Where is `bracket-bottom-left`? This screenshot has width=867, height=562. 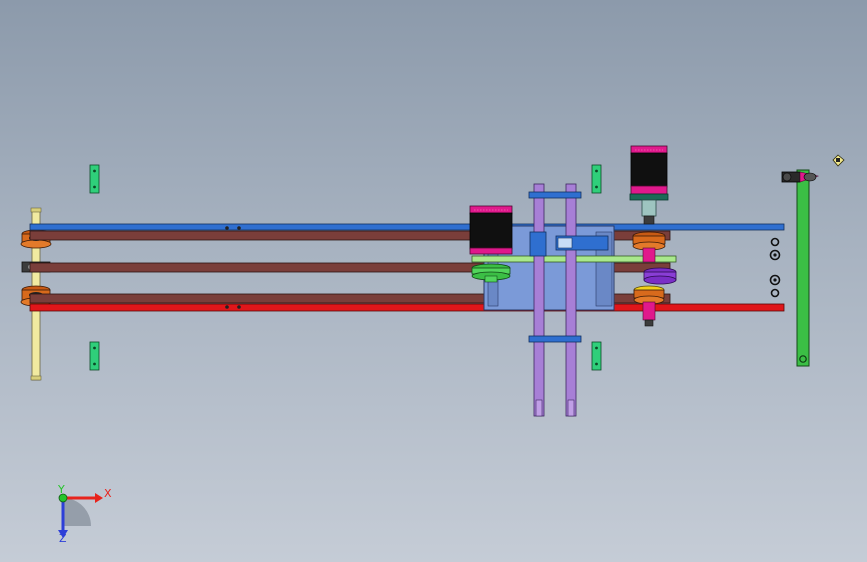 bracket-bottom-left is located at coordinates (94, 356).